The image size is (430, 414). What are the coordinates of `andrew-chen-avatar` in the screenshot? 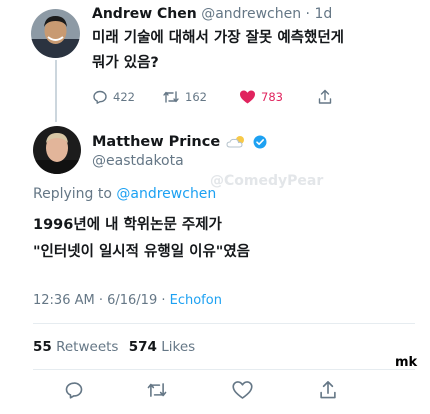 It's located at (55, 33).